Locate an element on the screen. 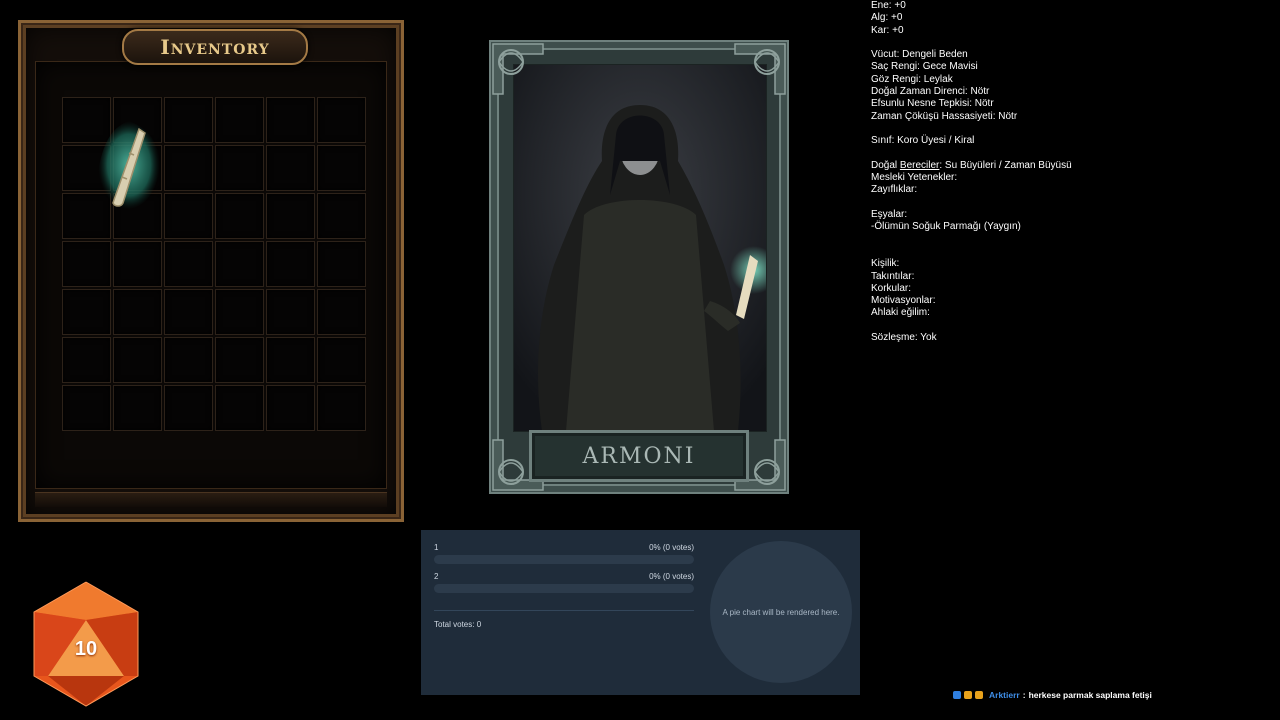 Image resolution: width=1280 pixels, height=720 pixels. stat-line: Efsunlu Nesne Tepkisi: Nötr is located at coordinates (932, 104).